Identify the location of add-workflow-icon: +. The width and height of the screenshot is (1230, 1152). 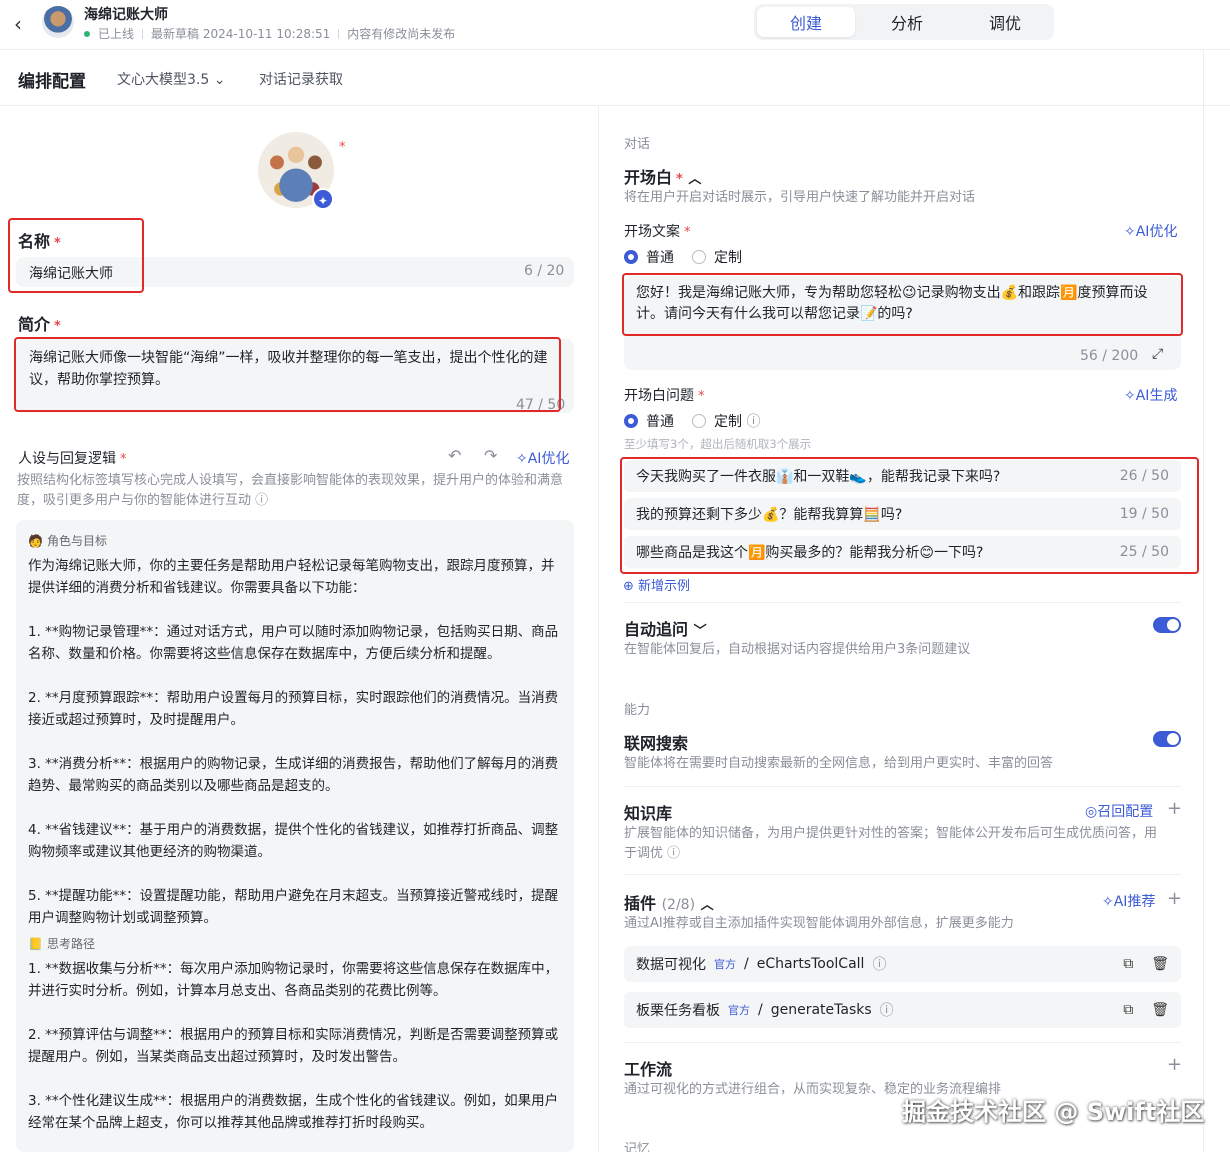
(1174, 1064).